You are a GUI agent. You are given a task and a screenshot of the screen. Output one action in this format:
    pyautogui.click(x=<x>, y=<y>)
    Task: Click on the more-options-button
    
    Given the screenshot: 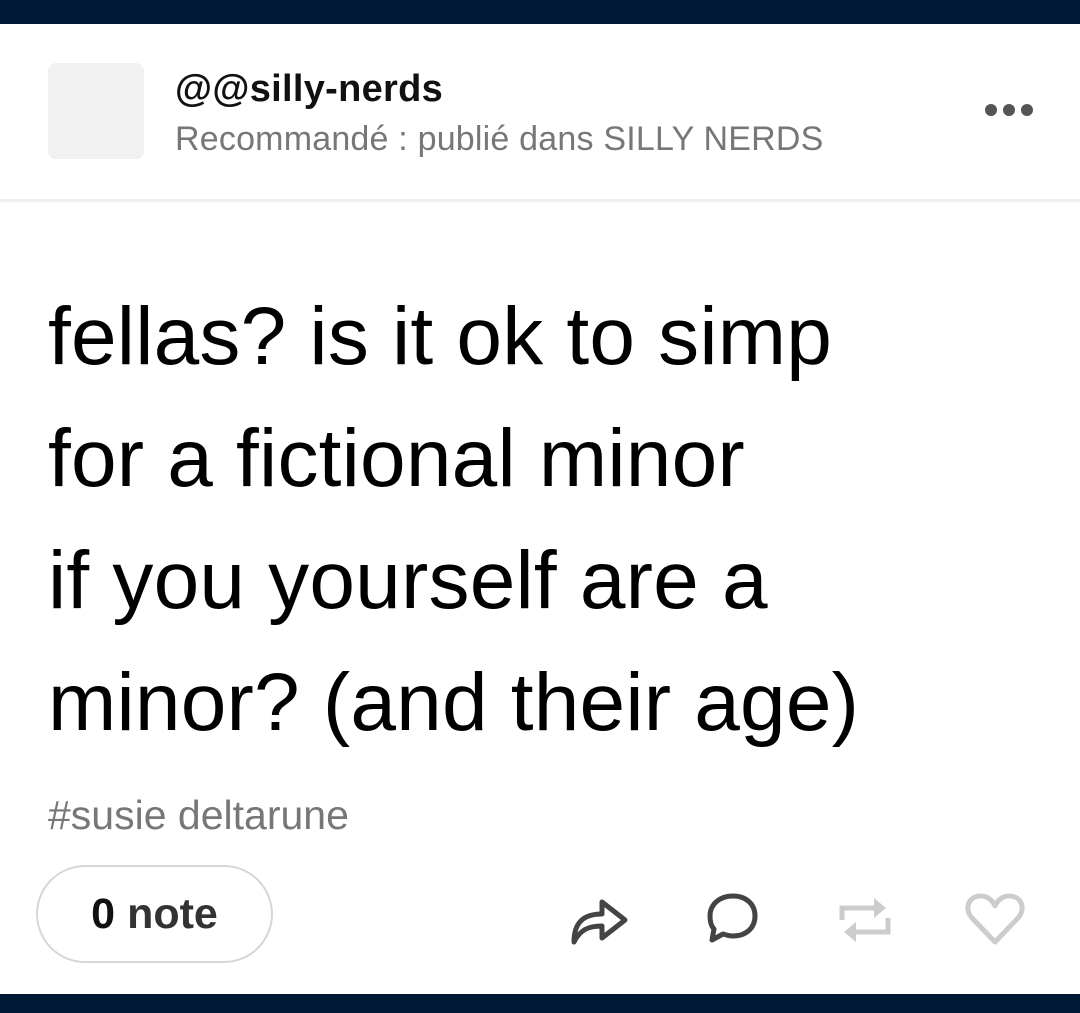 What is the action you would take?
    pyautogui.click(x=1008, y=109)
    